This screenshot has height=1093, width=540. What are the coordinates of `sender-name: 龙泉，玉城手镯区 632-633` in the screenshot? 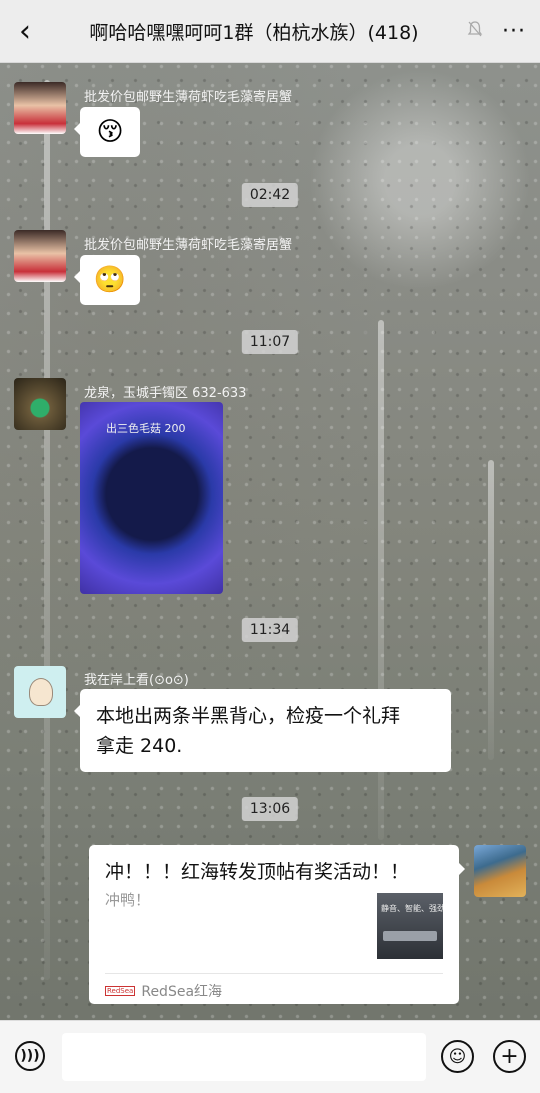 It's located at (165, 393).